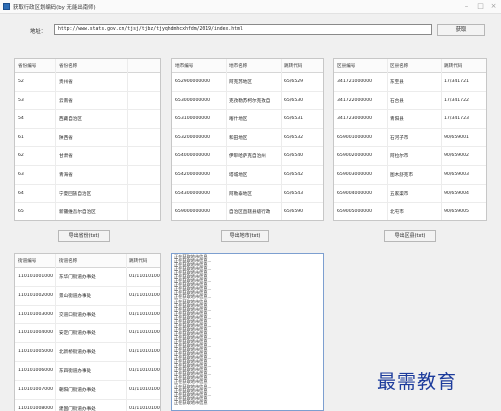 The height and width of the screenshot is (411, 501). Describe the element at coordinates (466, 6) in the screenshot. I see `minimize-icon: –` at that location.